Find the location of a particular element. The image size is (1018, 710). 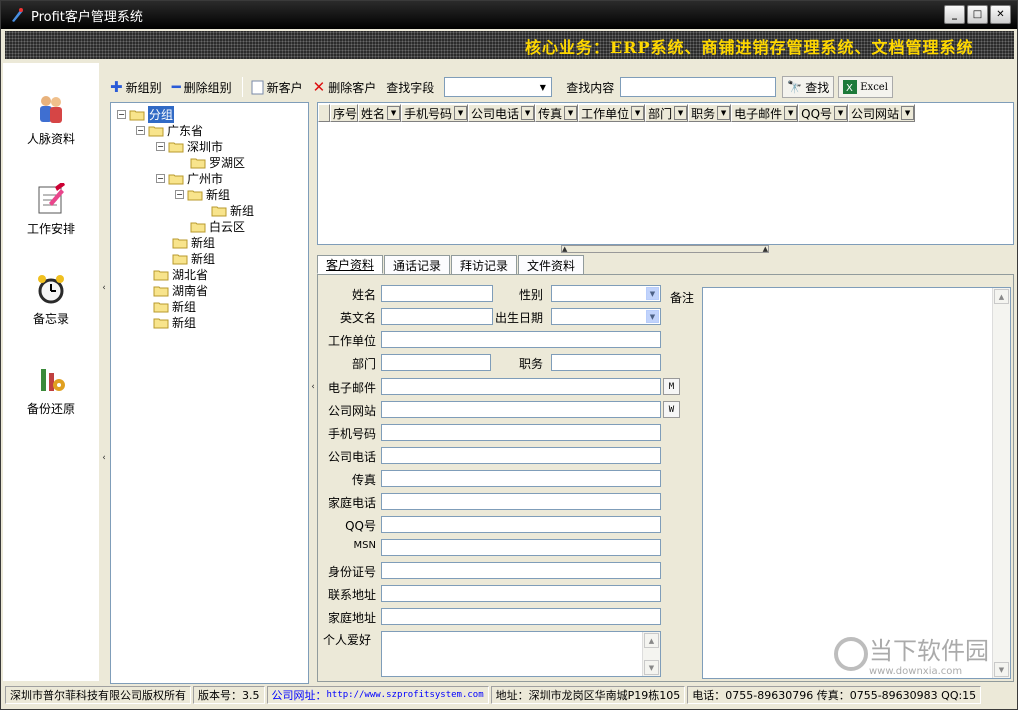

column-header: 职务 ▼ is located at coordinates (710, 113).